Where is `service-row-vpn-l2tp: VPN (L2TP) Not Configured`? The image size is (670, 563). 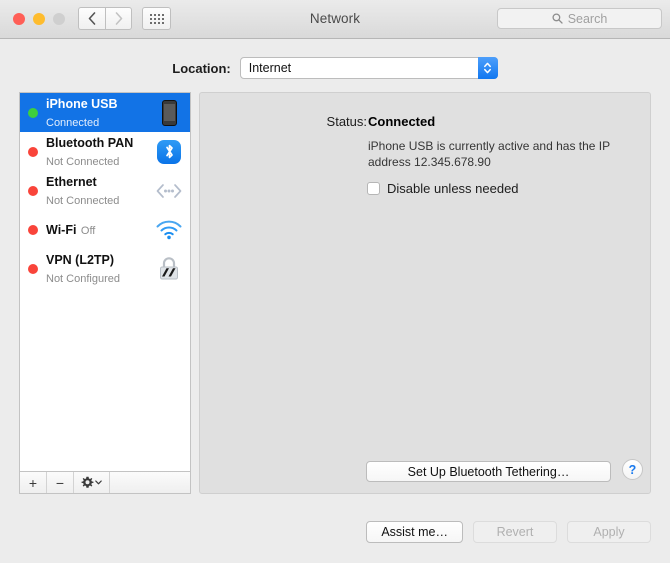 service-row-vpn-l2tp: VPN (L2TP) Not Configured is located at coordinates (105, 268).